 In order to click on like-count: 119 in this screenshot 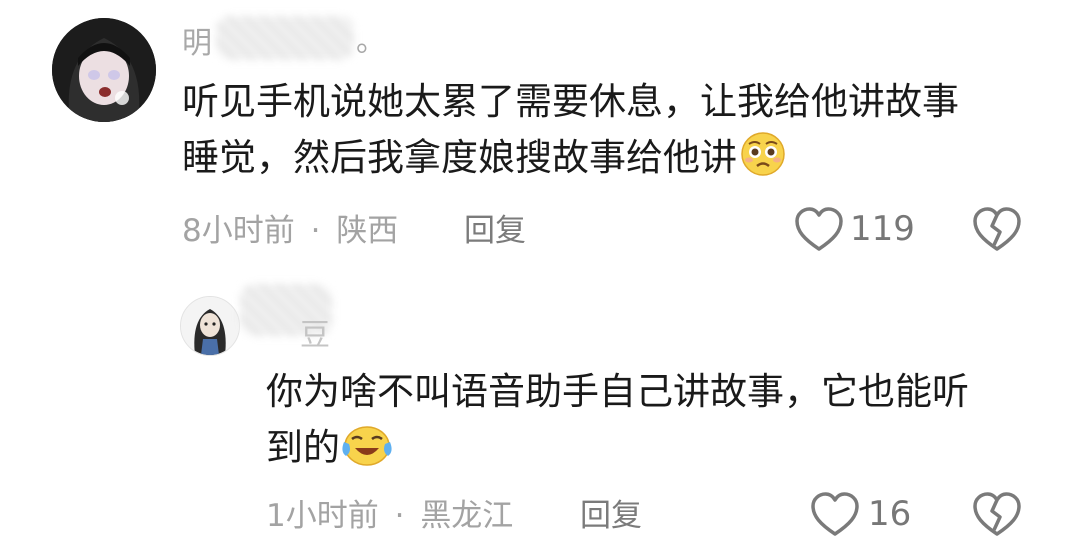, I will do `click(882, 229)`.